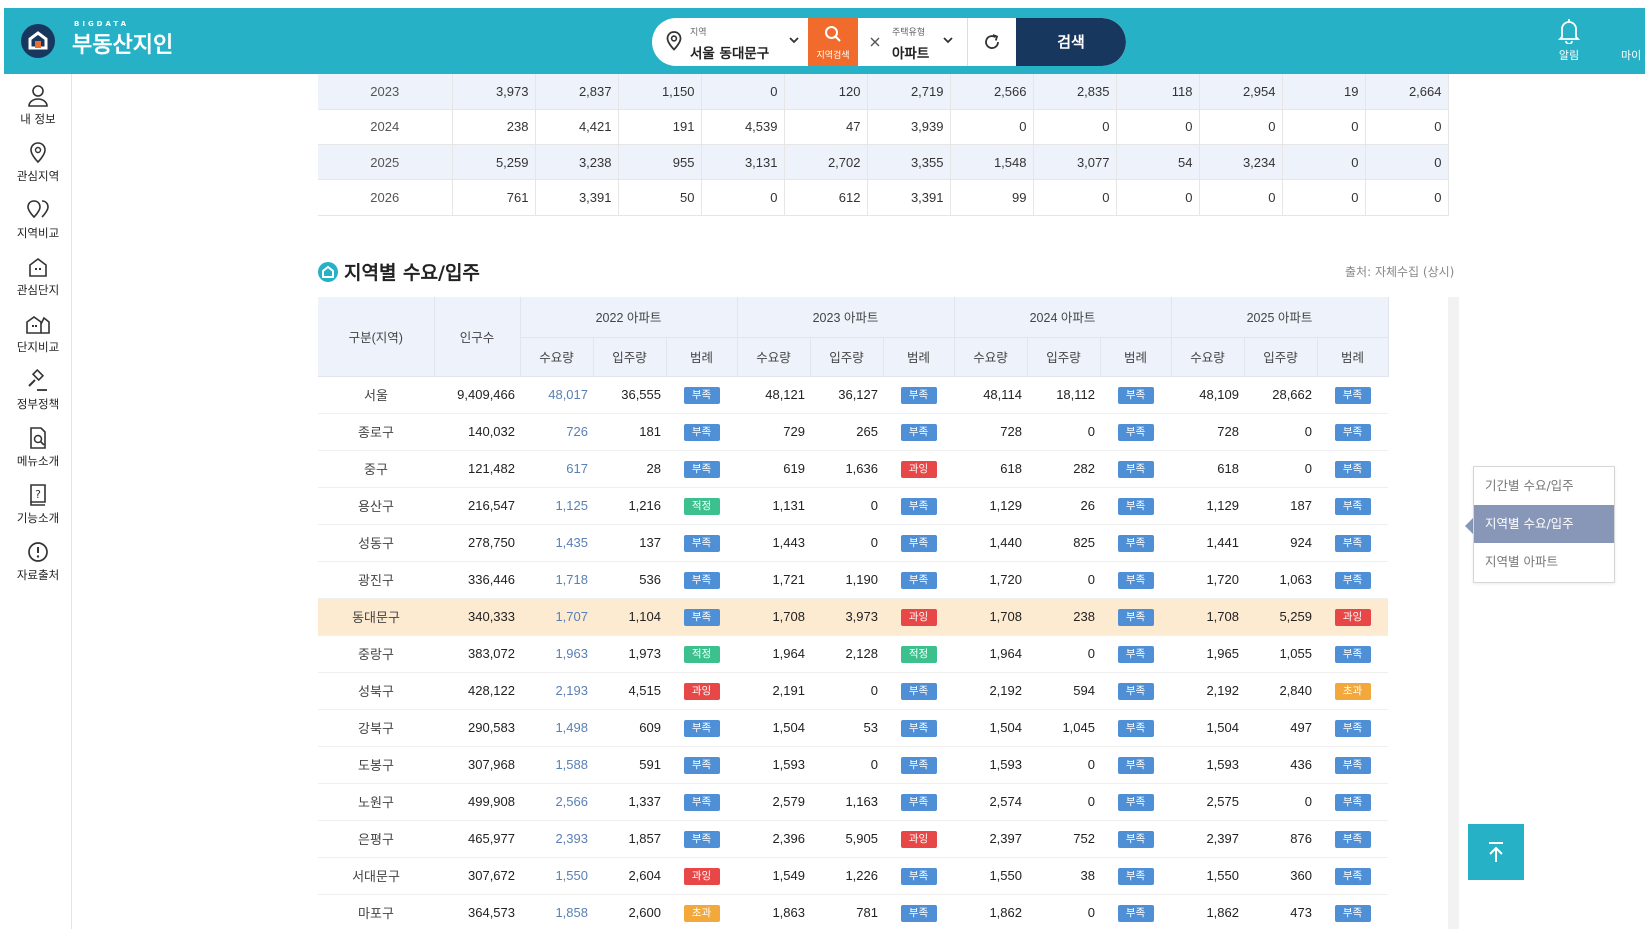  What do you see at coordinates (38, 561) in the screenshot?
I see `sidebar-item-data-source: 자료출처` at bounding box center [38, 561].